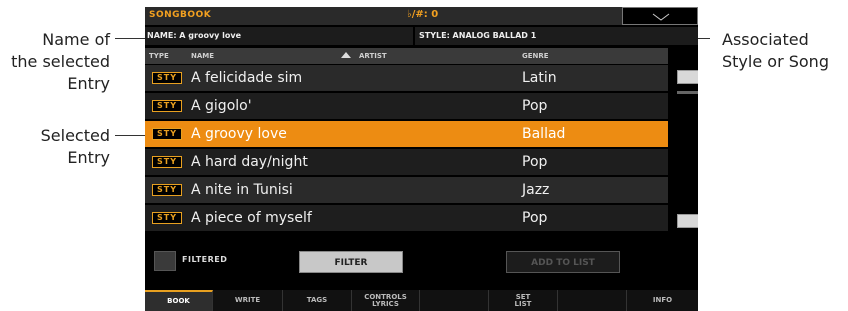  What do you see at coordinates (251, 218) in the screenshot?
I see `entry-name: A piece of myself` at bounding box center [251, 218].